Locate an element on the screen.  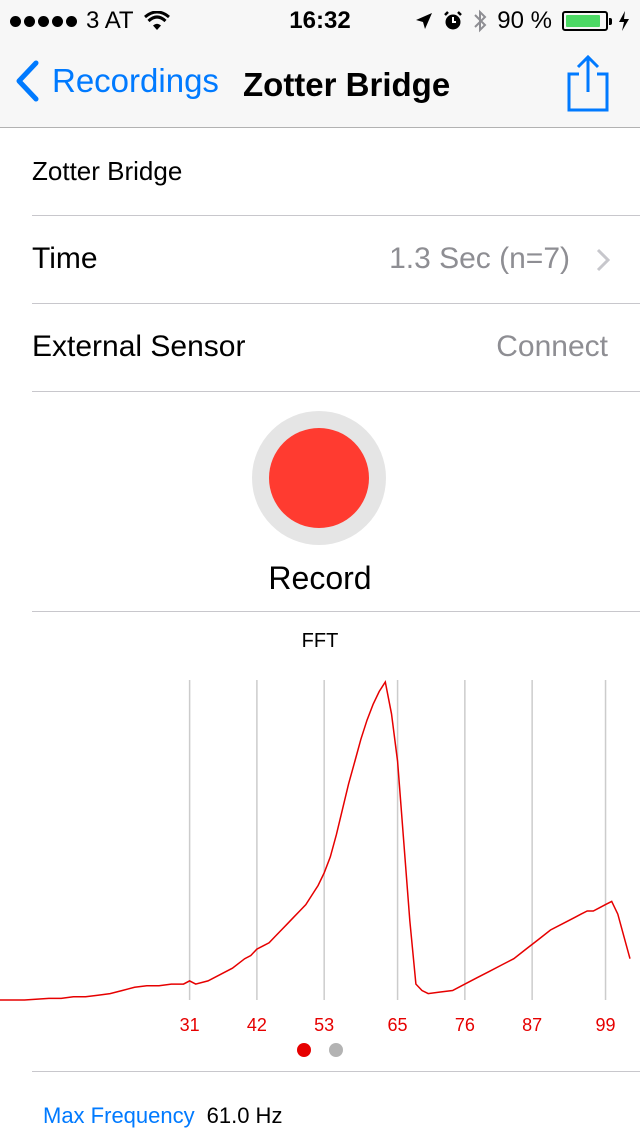
x-tick-label: 31 is located at coordinates (190, 1025).